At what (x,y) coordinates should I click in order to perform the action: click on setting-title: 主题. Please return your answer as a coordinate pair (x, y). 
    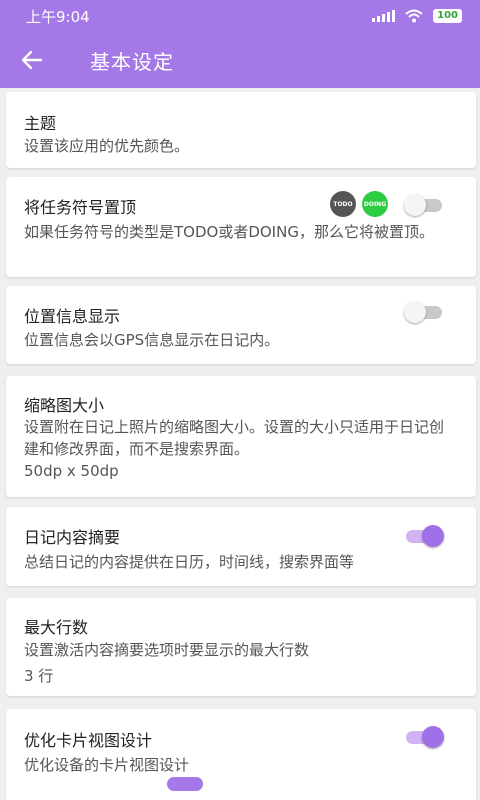
    Looking at the image, I should click on (40, 123).